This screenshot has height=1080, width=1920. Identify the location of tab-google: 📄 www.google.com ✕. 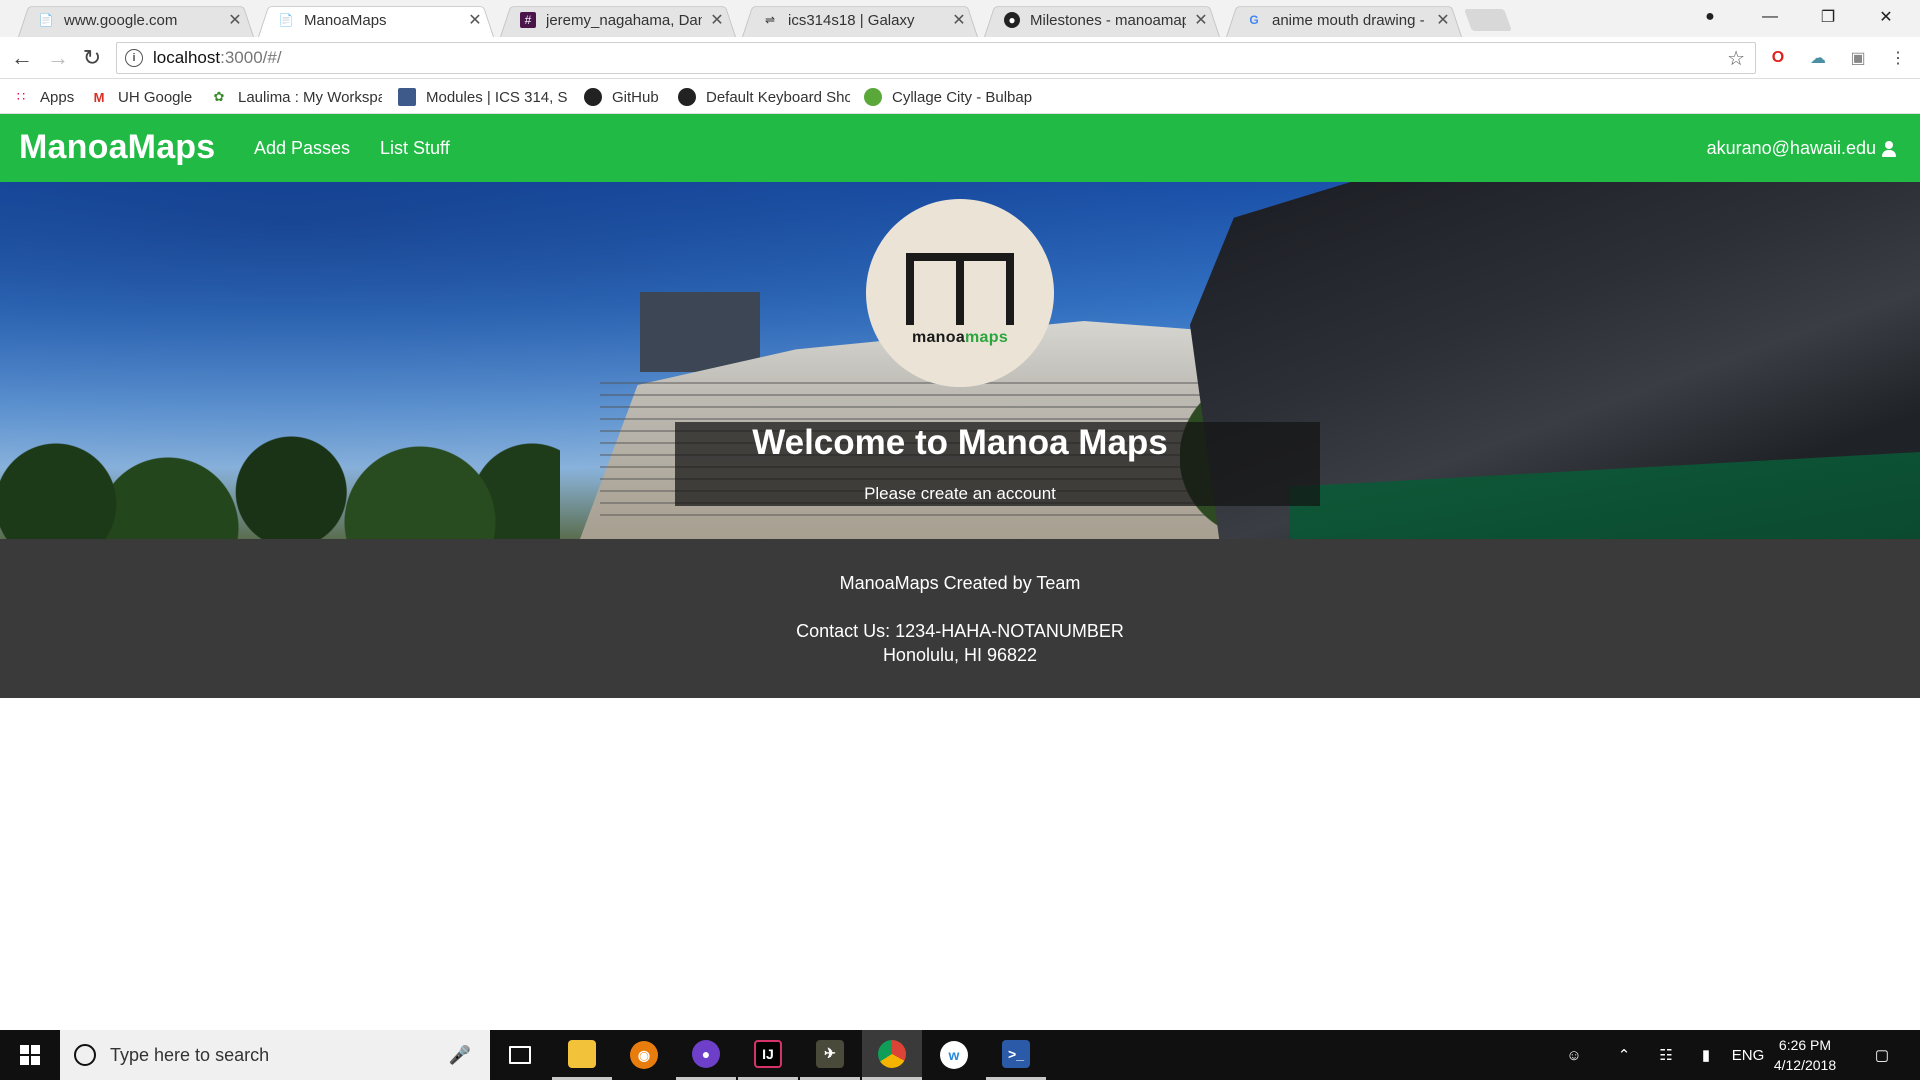
(136, 20).